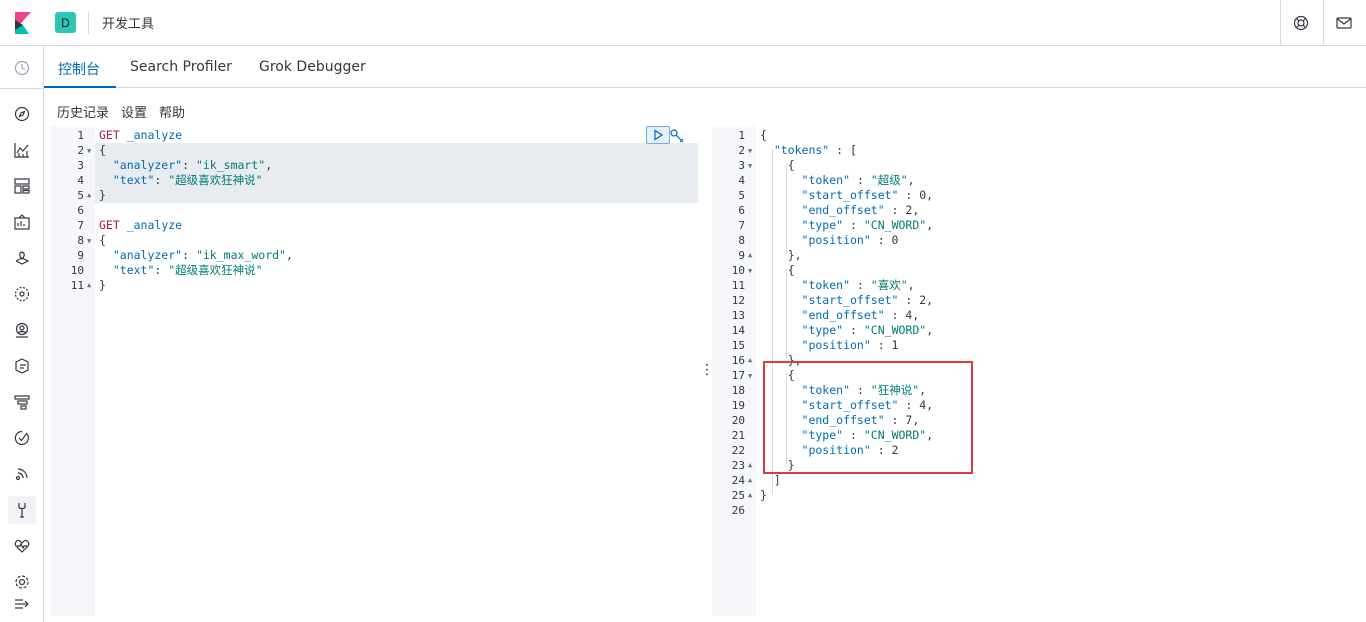 This screenshot has width=1366, height=622. Describe the element at coordinates (1301, 23) in the screenshot. I see `help-menu-icon` at that location.